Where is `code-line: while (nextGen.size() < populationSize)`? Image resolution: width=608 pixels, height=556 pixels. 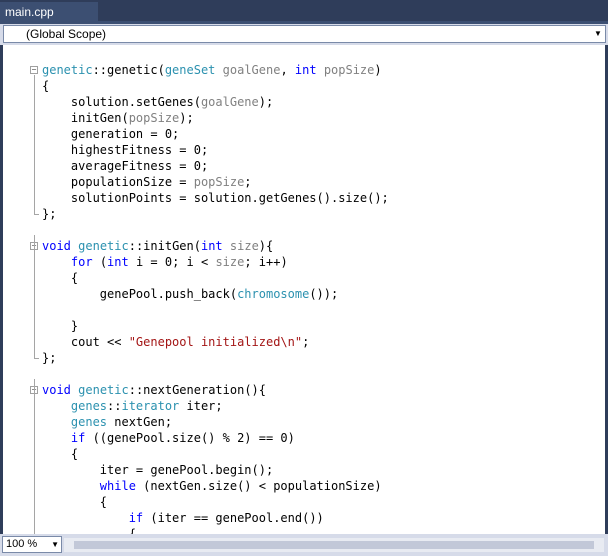 code-line: while (nextGen.size() < populationSize) is located at coordinates (304, 486).